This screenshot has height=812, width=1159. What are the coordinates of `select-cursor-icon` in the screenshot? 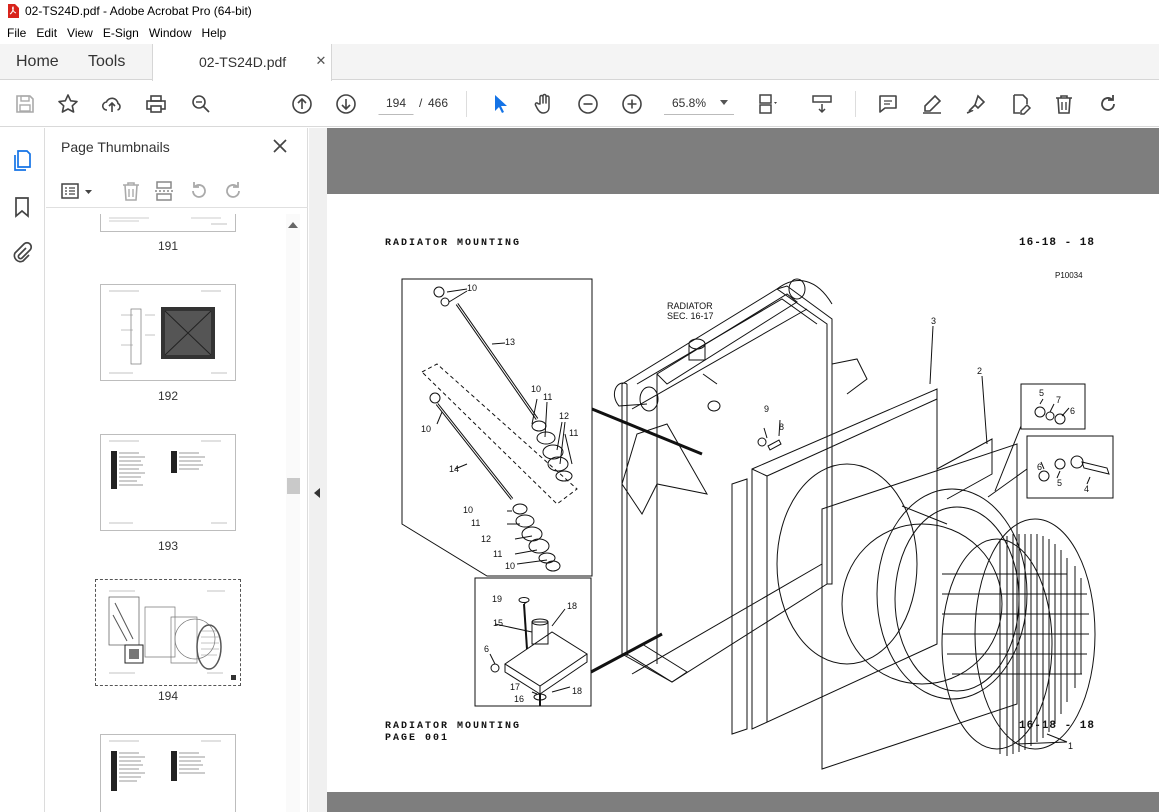 It's located at (500, 104).